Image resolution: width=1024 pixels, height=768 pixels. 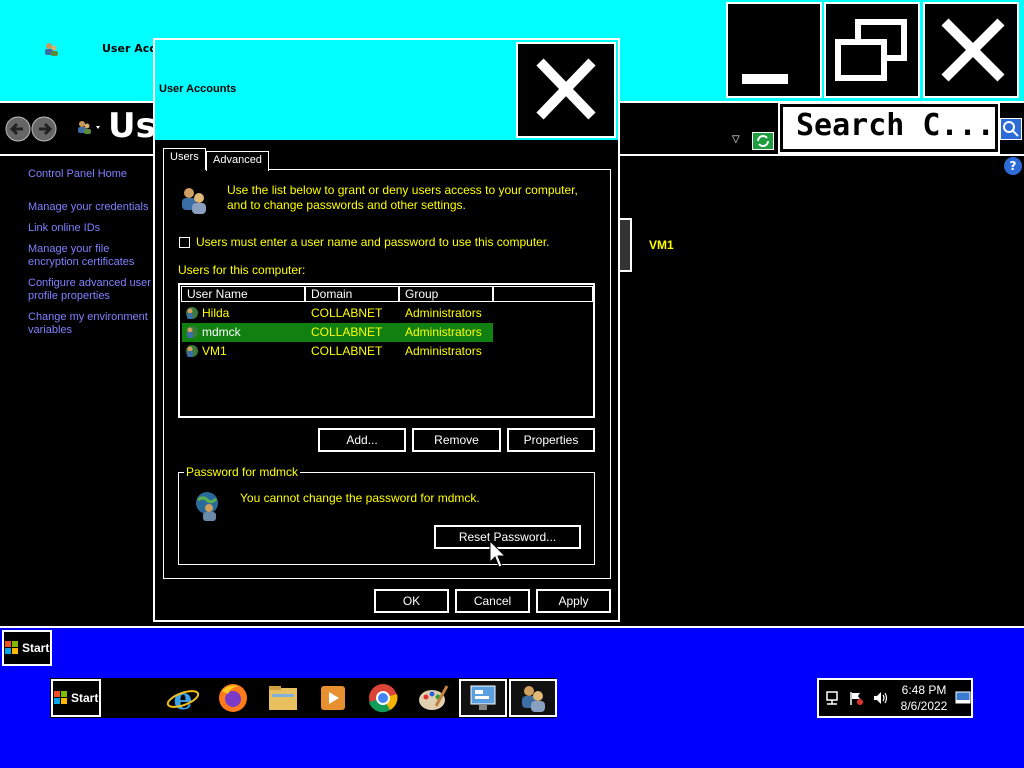 What do you see at coordinates (32, 129) in the screenshot?
I see `back-forward-icon` at bounding box center [32, 129].